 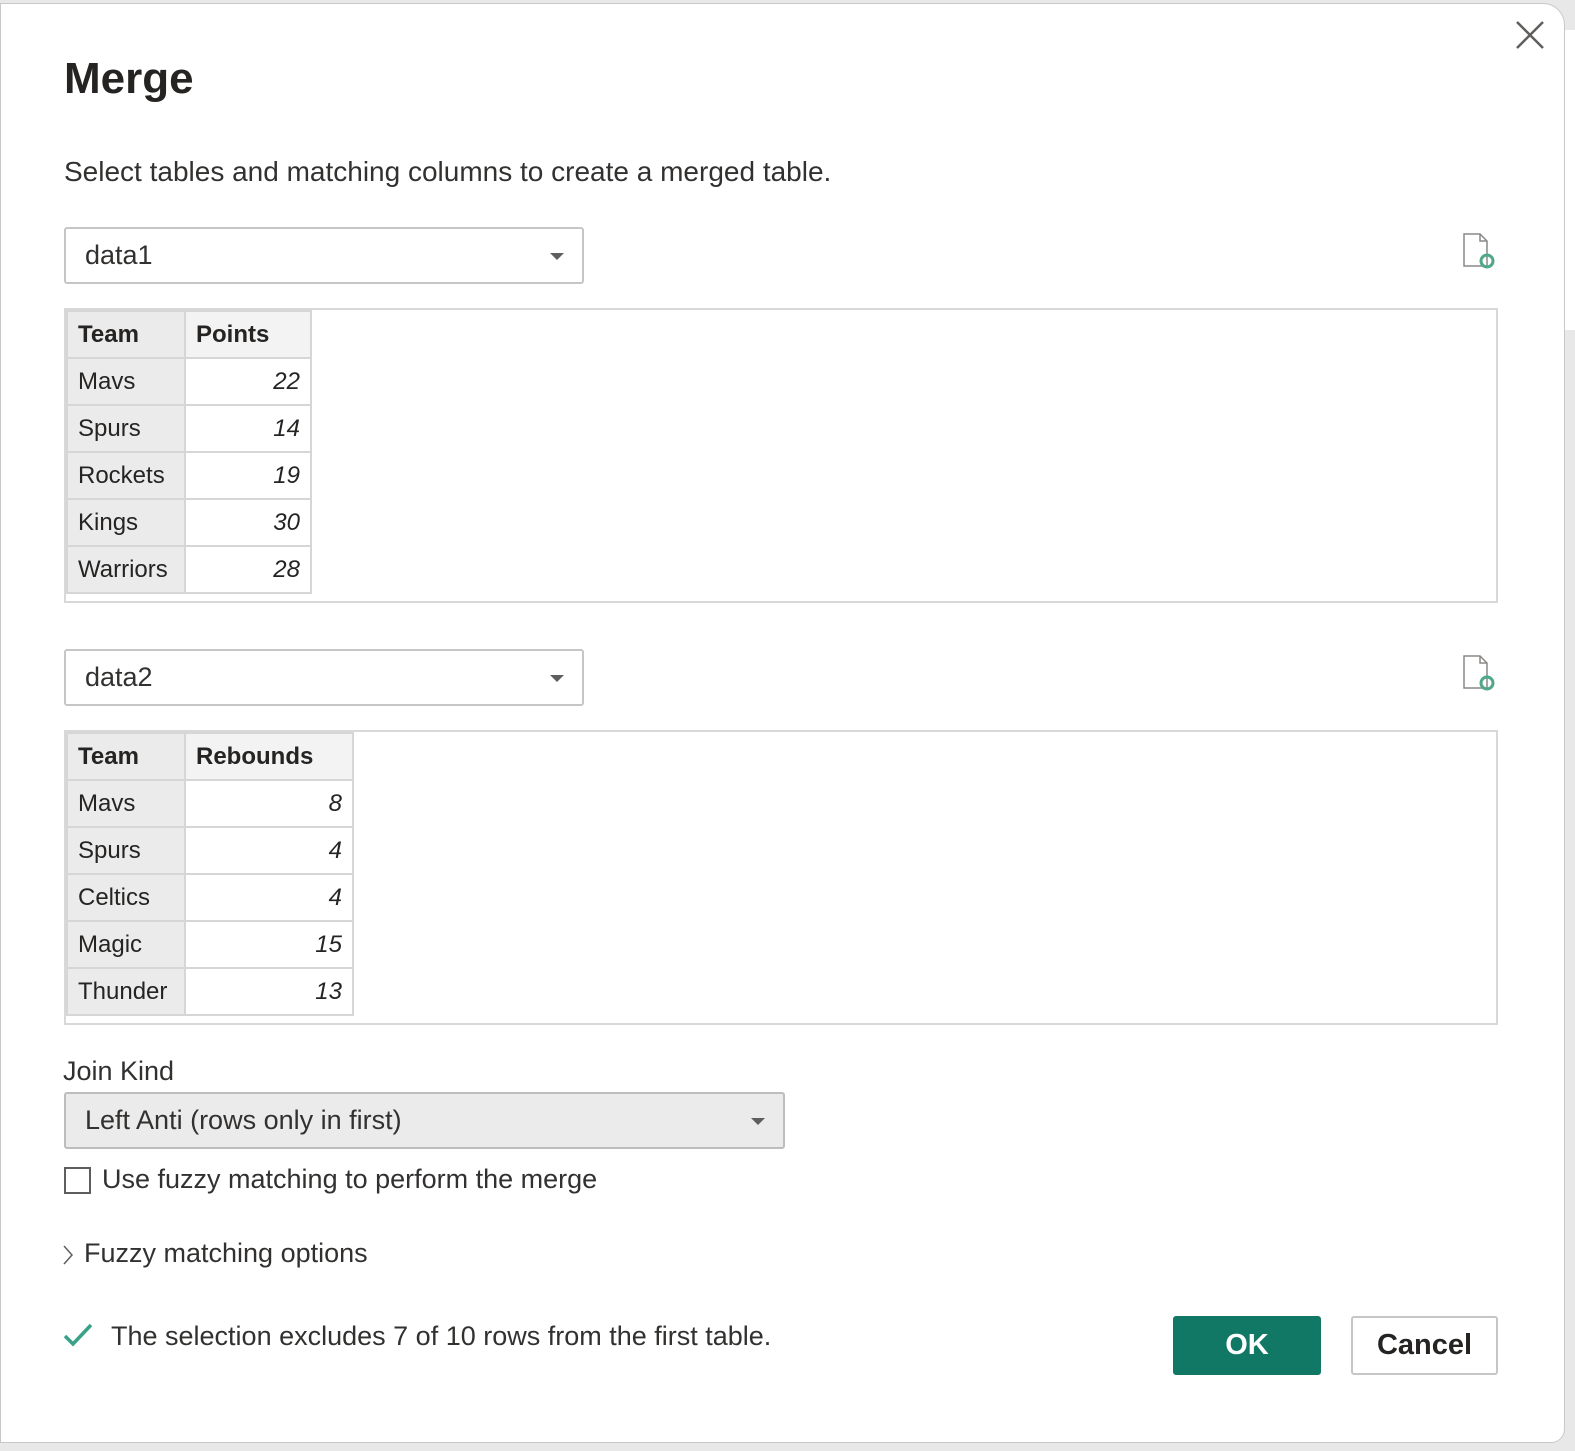 I want to click on table-row: Warriors 28, so click(x=189, y=569).